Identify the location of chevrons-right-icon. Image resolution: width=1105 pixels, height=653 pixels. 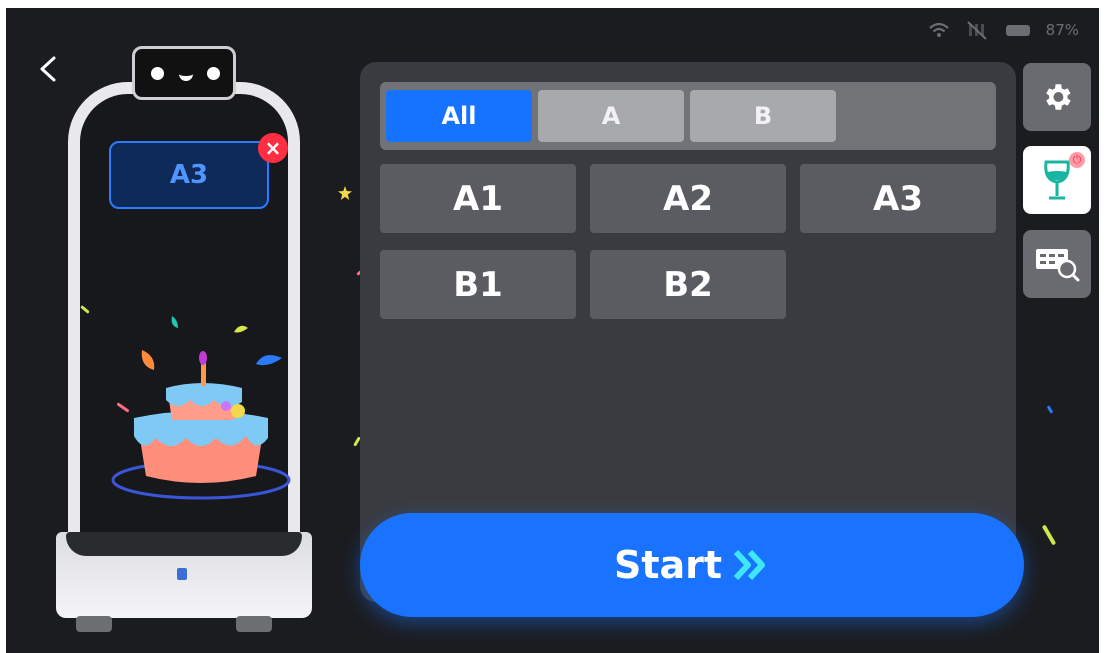
(749, 565).